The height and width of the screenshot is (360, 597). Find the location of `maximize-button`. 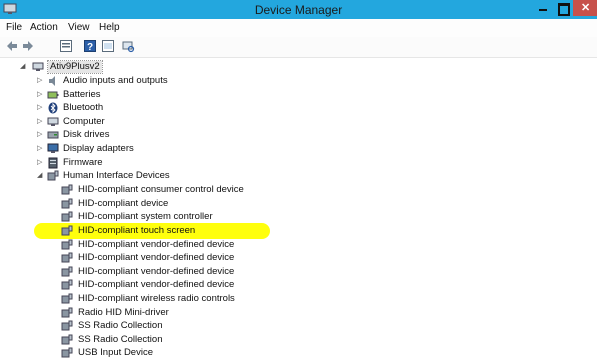

maximize-button is located at coordinates (563, 8).